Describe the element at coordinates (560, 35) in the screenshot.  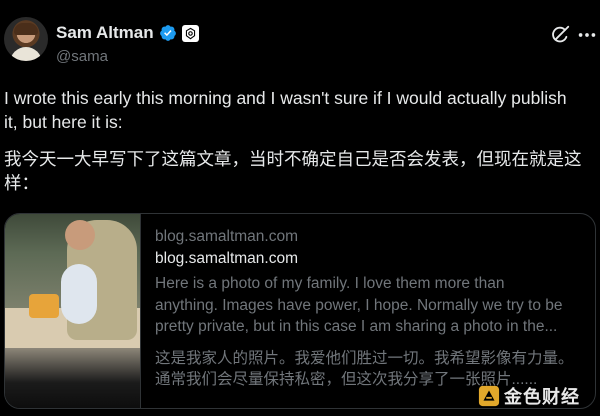
I see `grok-icon` at that location.